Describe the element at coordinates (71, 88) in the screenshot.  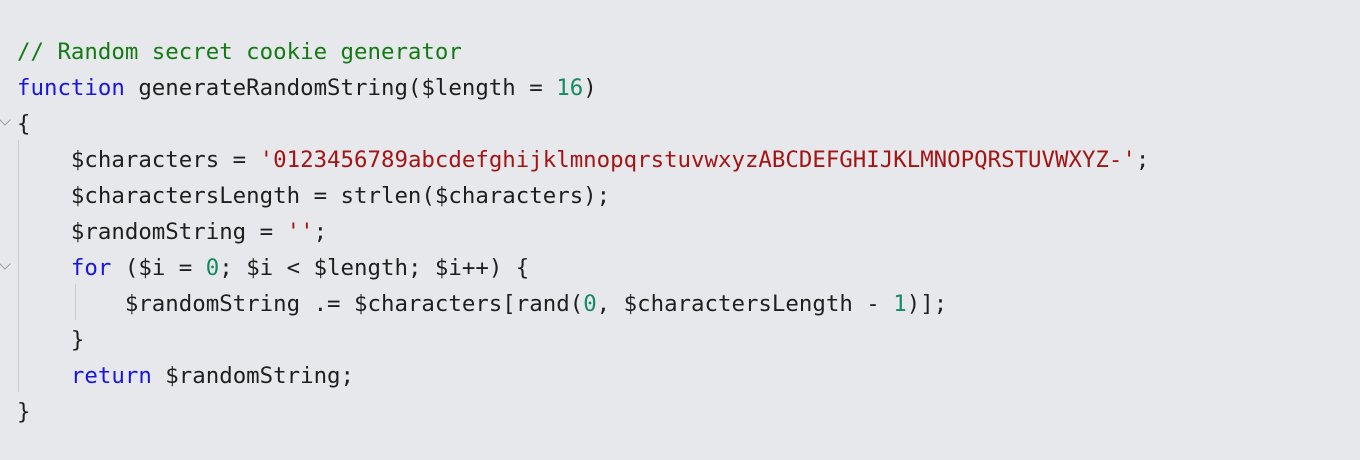
I see `code-token-keyword: function` at that location.